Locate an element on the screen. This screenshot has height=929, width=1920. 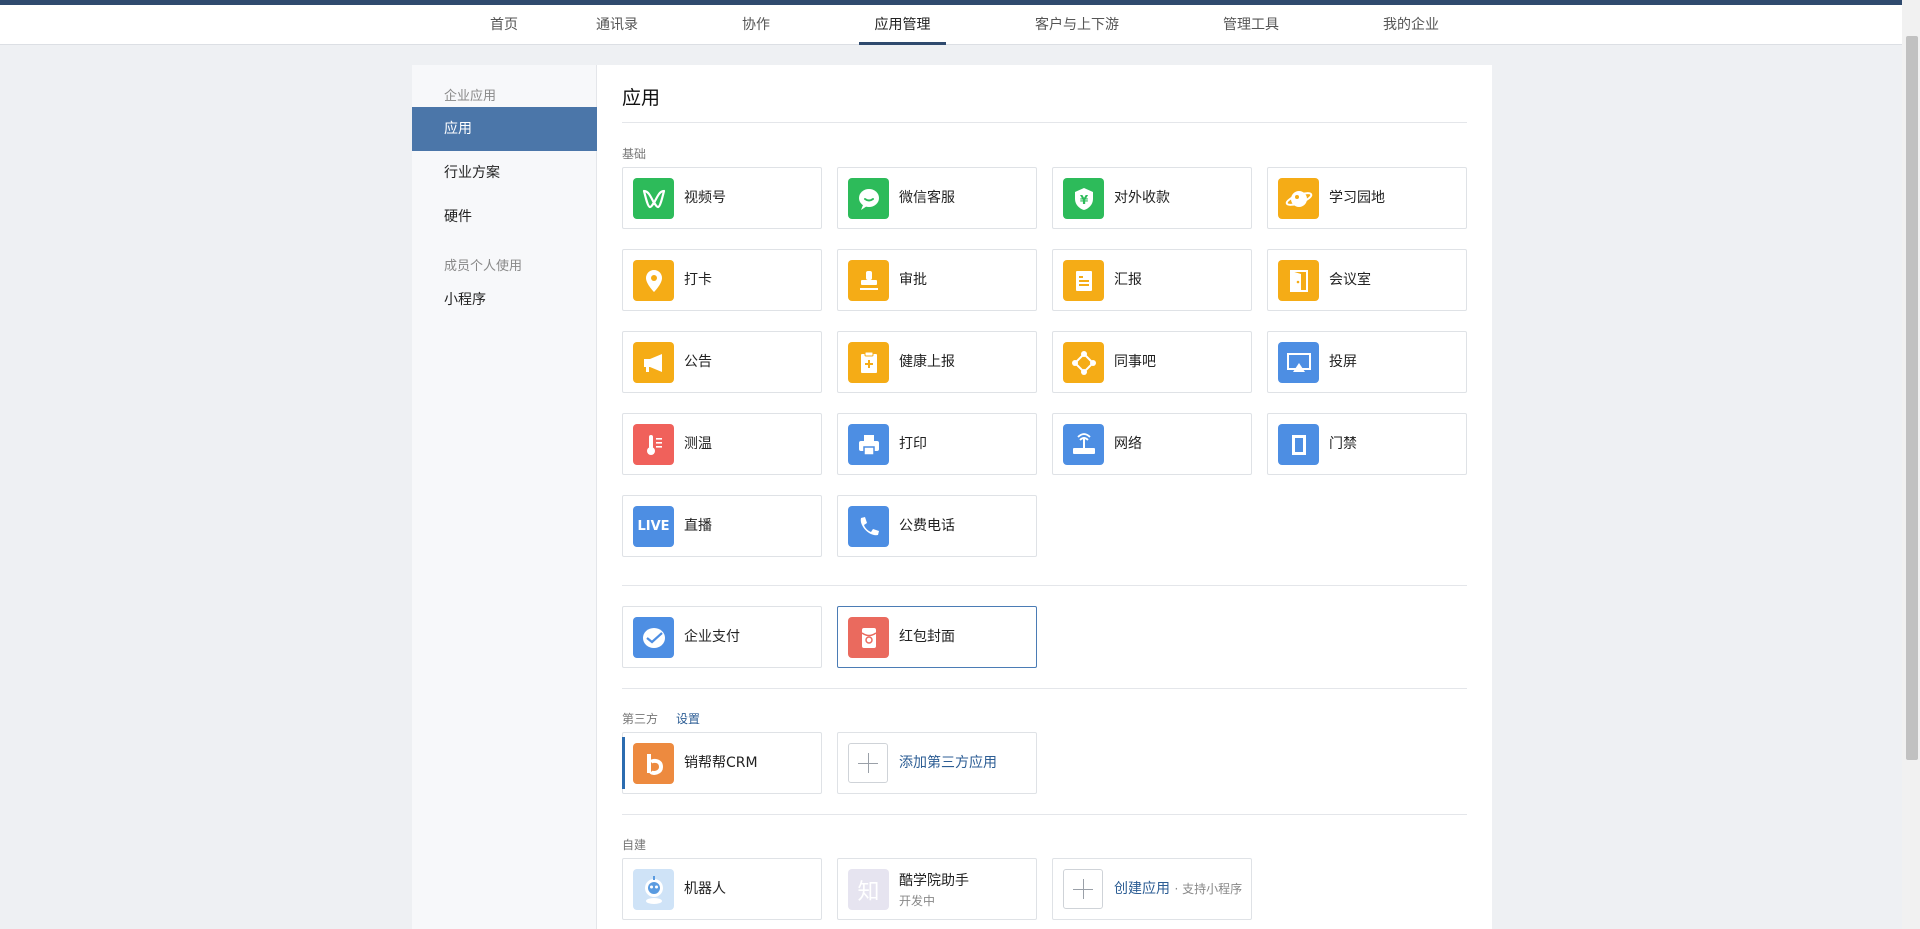
nav-customers-upstream-downstream: 客户与上下游 is located at coordinates (1077, 25).